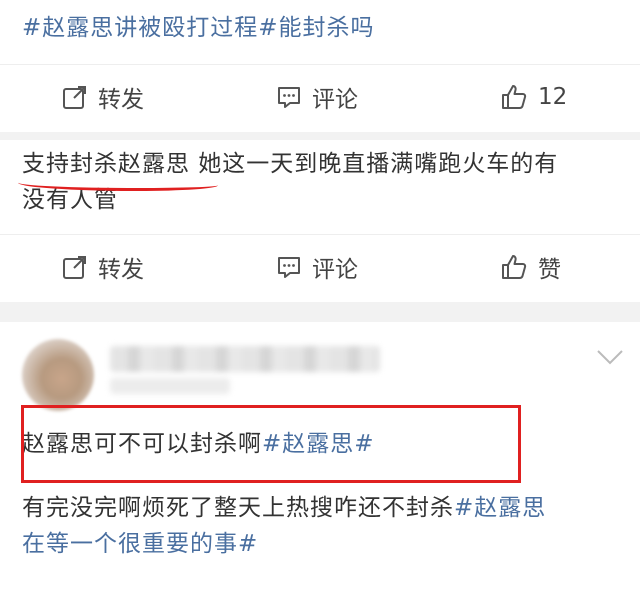 The width and height of the screenshot is (640, 594). What do you see at coordinates (374, 164) in the screenshot?
I see `post-text-rest: 她这一天到晚直播满嘴跑火车的有` at bounding box center [374, 164].